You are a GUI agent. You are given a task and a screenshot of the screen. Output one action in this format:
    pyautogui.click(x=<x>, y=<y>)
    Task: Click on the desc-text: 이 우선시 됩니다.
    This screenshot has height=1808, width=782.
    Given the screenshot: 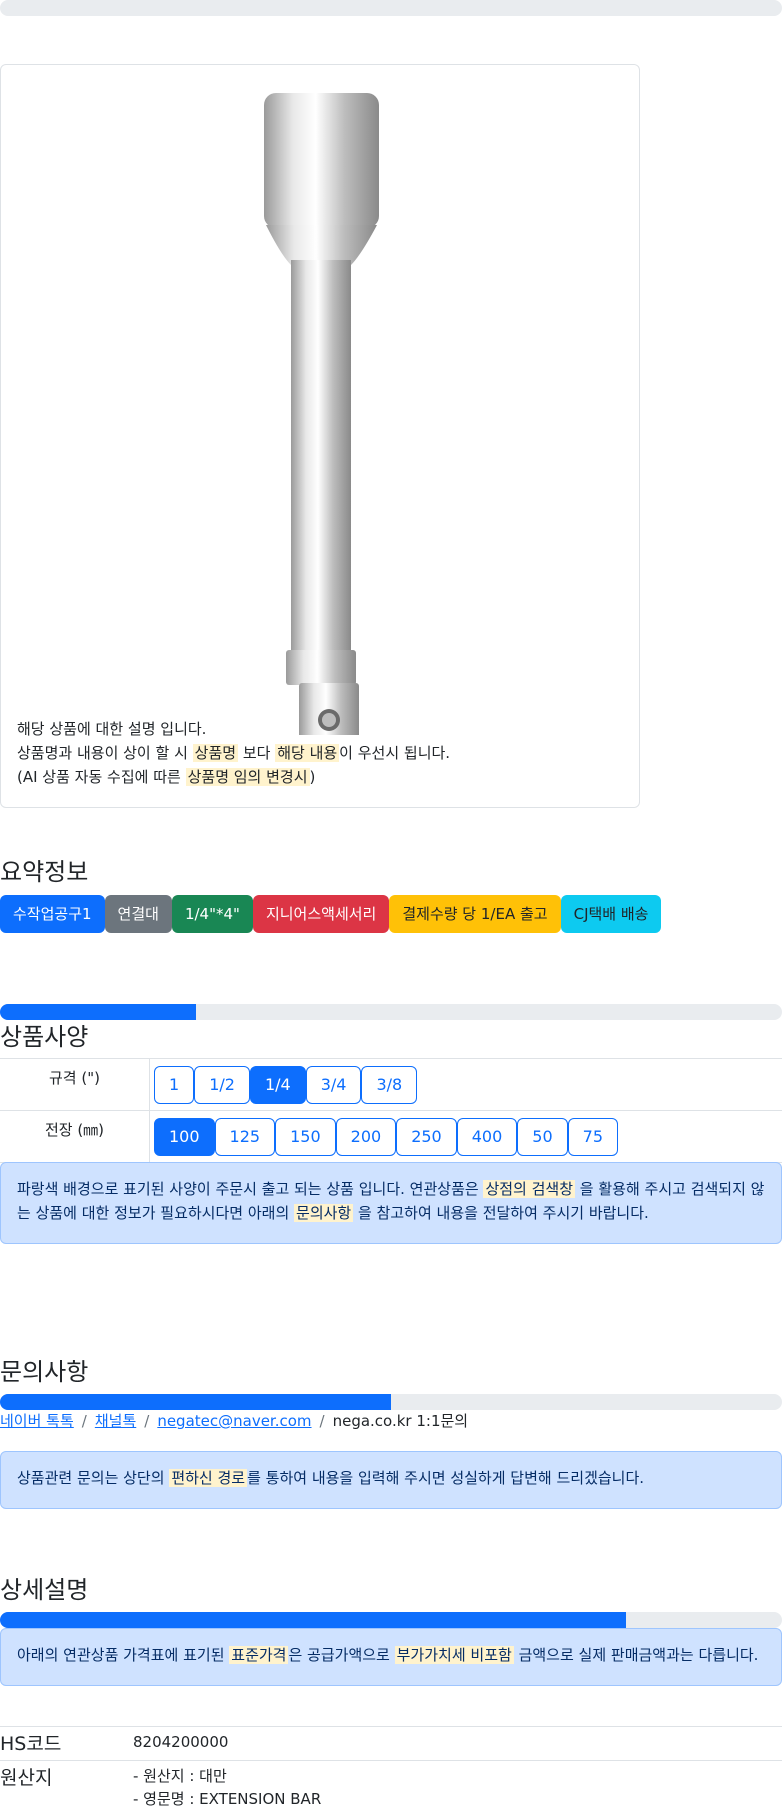 What is the action you would take?
    pyautogui.click(x=395, y=753)
    